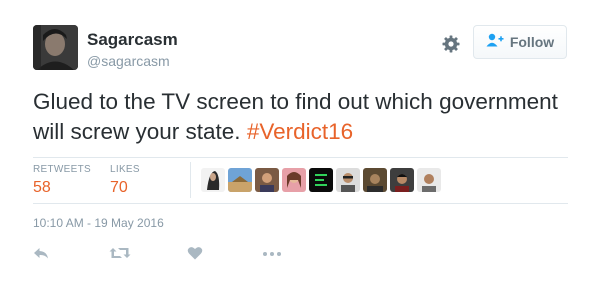 The width and height of the screenshot is (600, 288). What do you see at coordinates (195, 255) in the screenshot?
I see `like-icon` at bounding box center [195, 255].